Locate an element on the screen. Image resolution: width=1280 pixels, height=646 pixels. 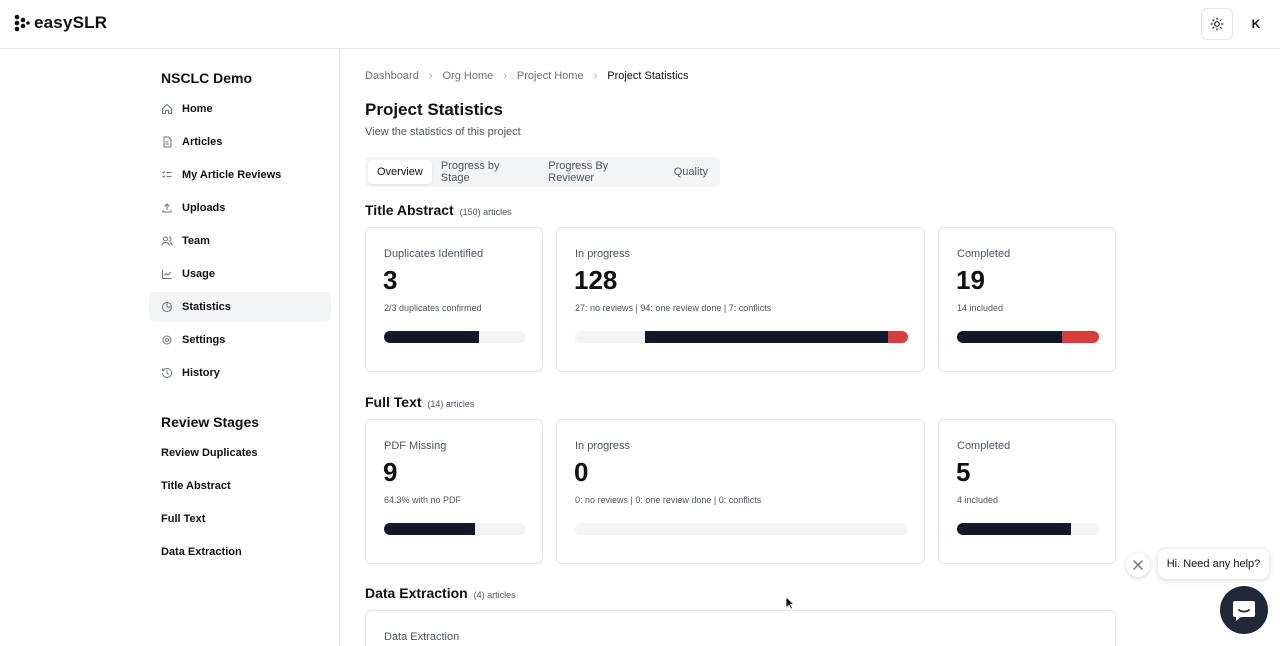
stage-title-abstract: Title Abstract is located at coordinates (196, 486).